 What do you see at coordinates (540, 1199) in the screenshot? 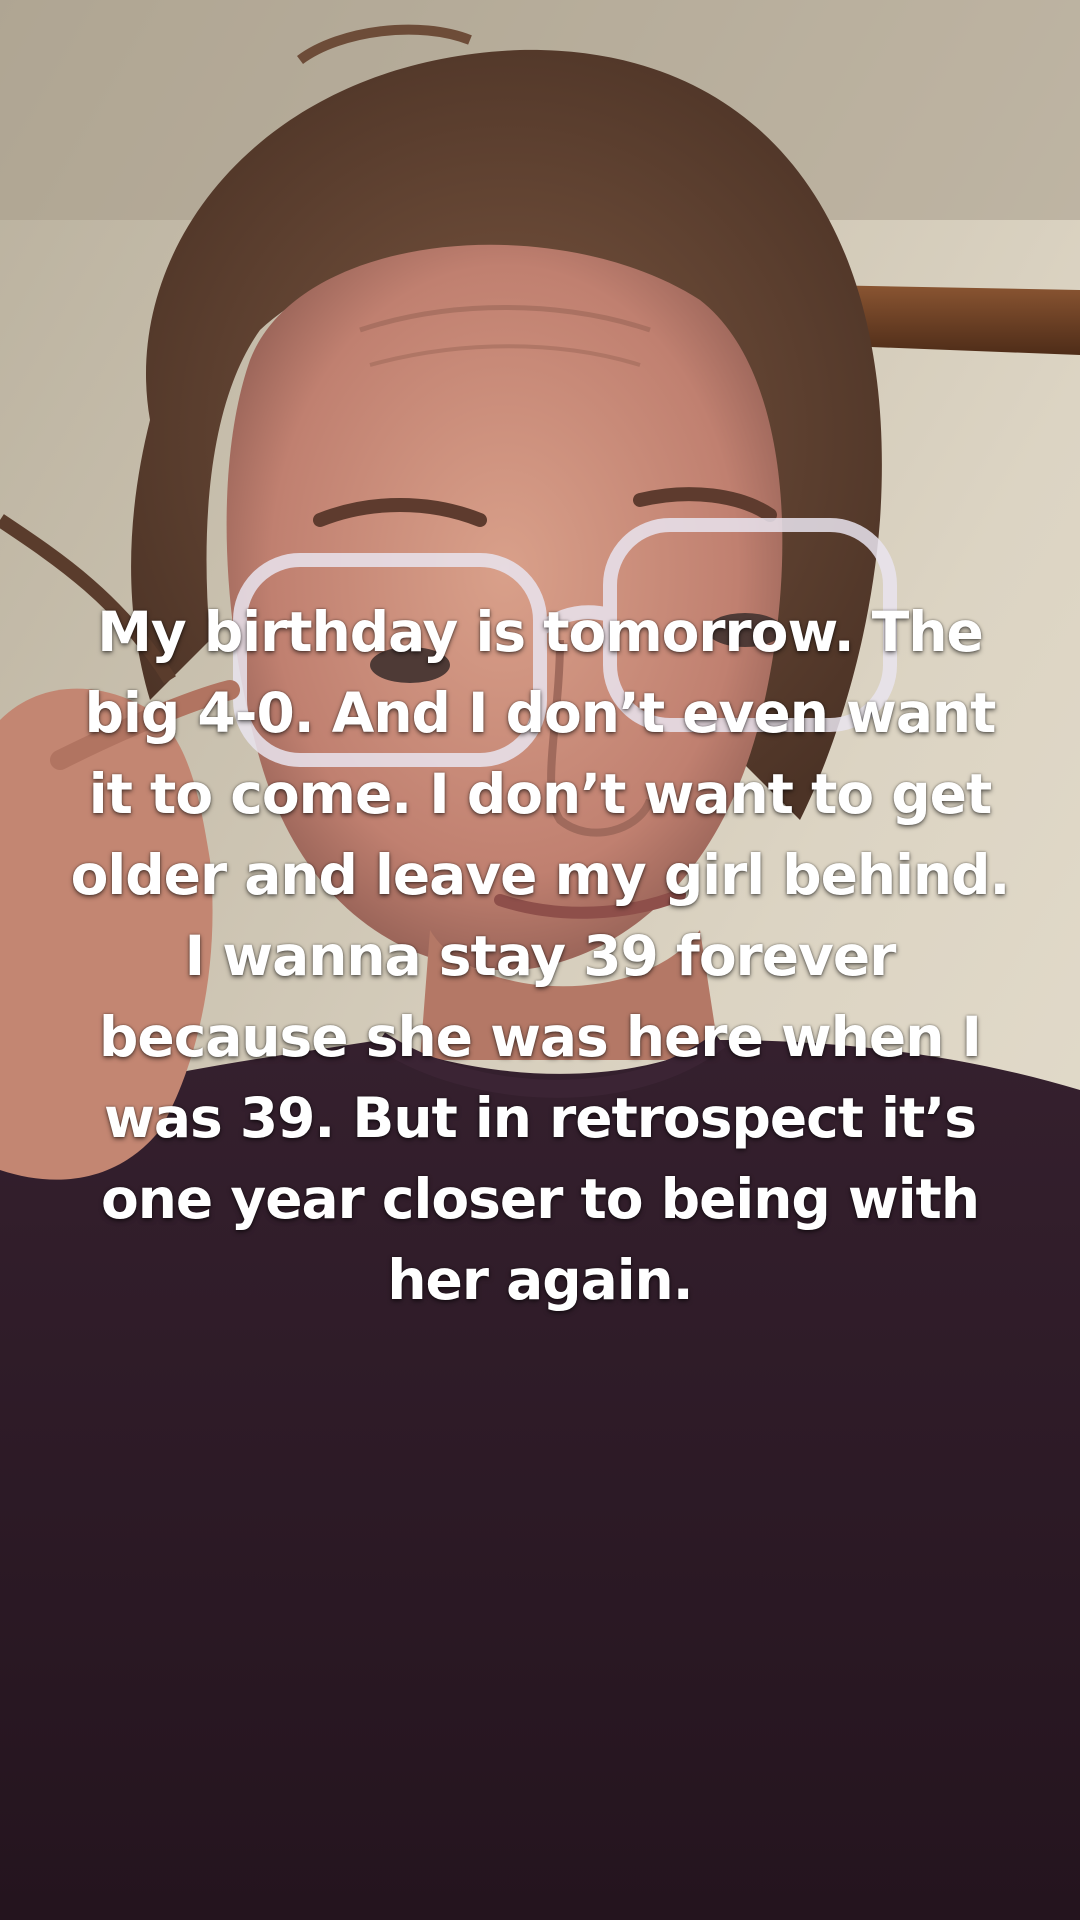
I see `caption-line: one year closer to being with` at bounding box center [540, 1199].